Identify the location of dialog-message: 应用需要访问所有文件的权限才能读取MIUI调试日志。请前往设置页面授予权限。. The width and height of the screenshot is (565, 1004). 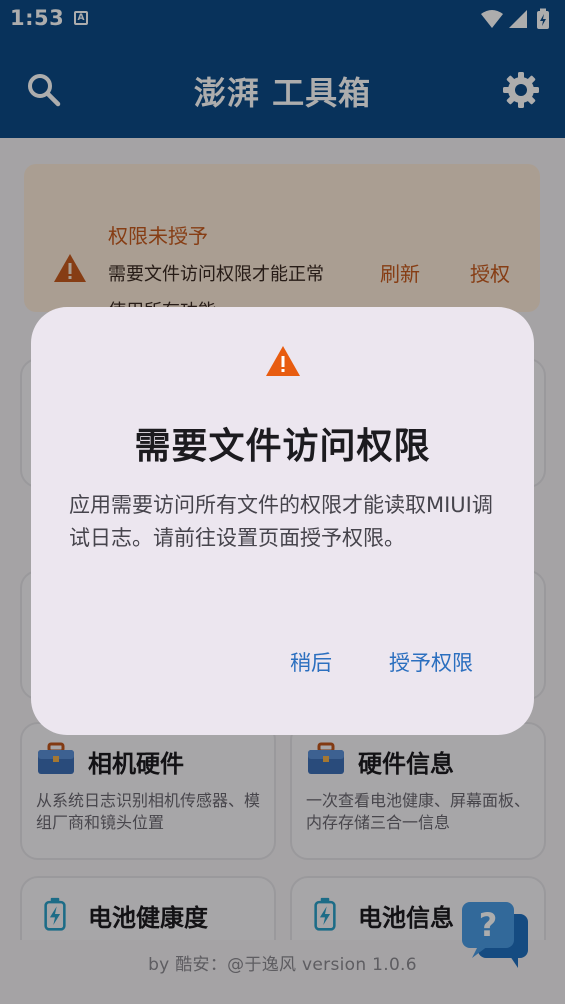
(281, 521).